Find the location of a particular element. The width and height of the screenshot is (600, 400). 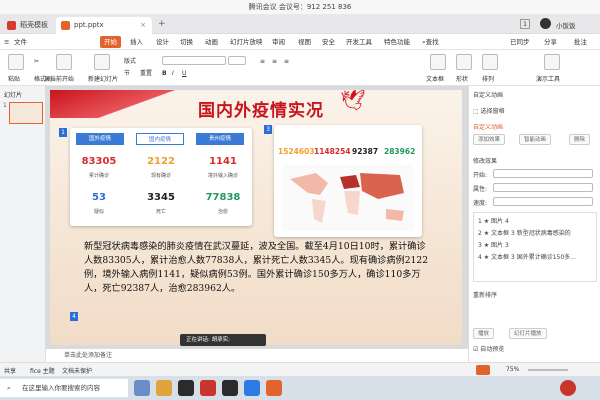

font-family-select is located at coordinates (194, 60).